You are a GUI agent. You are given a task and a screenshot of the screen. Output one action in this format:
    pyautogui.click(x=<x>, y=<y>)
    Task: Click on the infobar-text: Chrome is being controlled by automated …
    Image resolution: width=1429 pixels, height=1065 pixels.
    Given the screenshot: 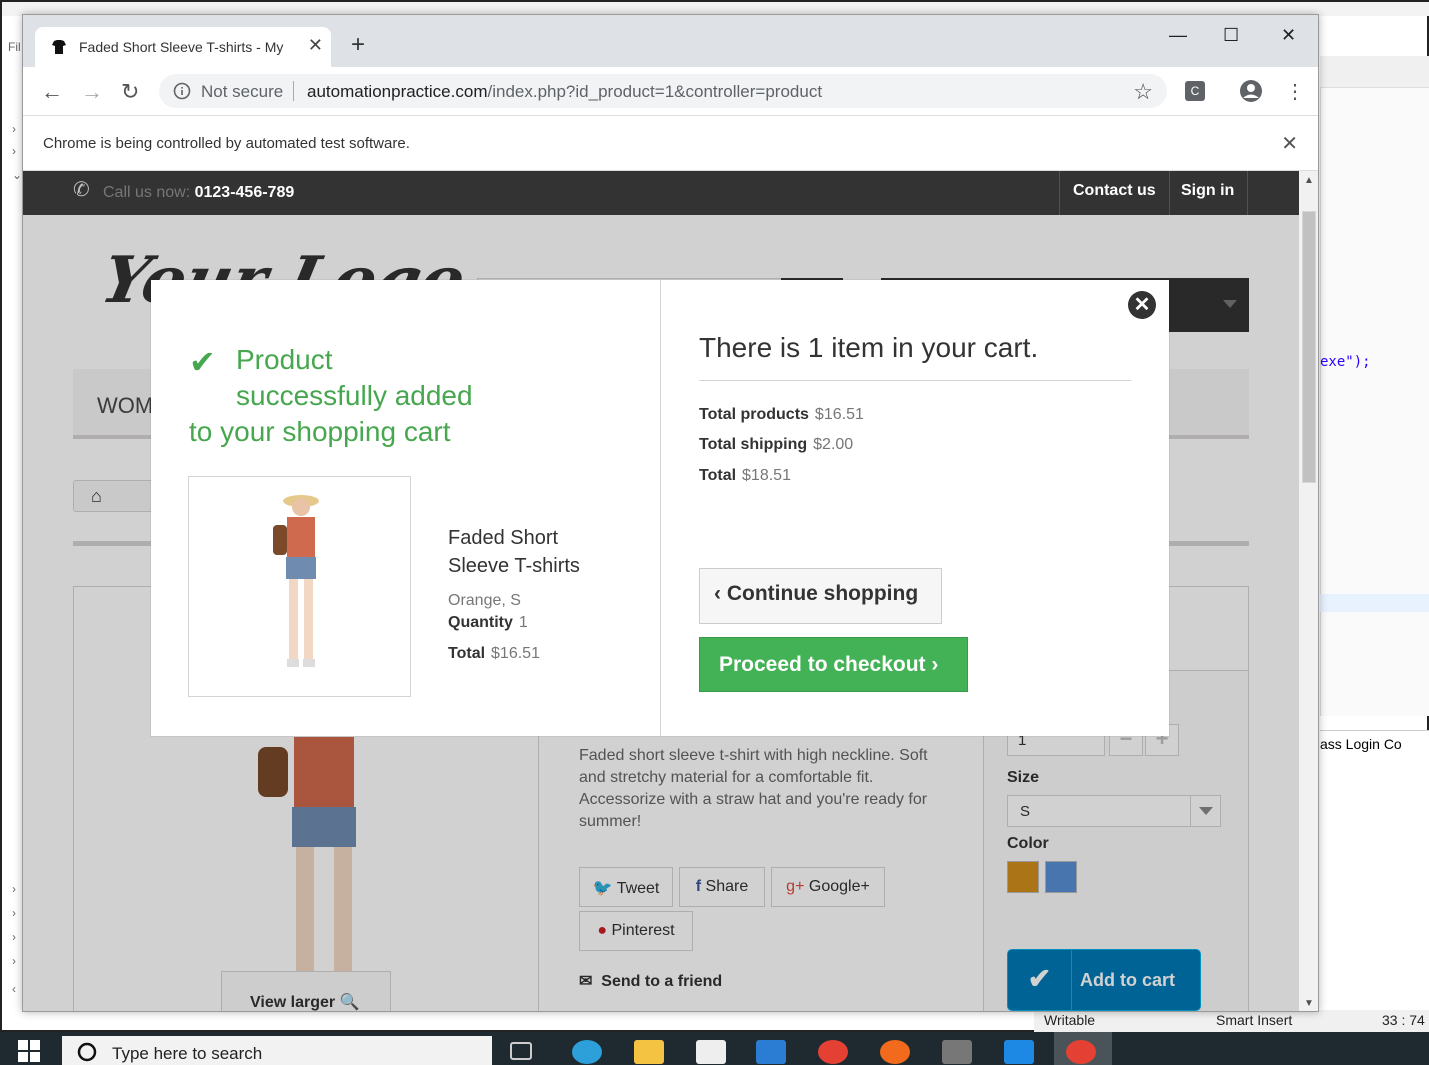 What is the action you would take?
    pyautogui.click(x=226, y=143)
    